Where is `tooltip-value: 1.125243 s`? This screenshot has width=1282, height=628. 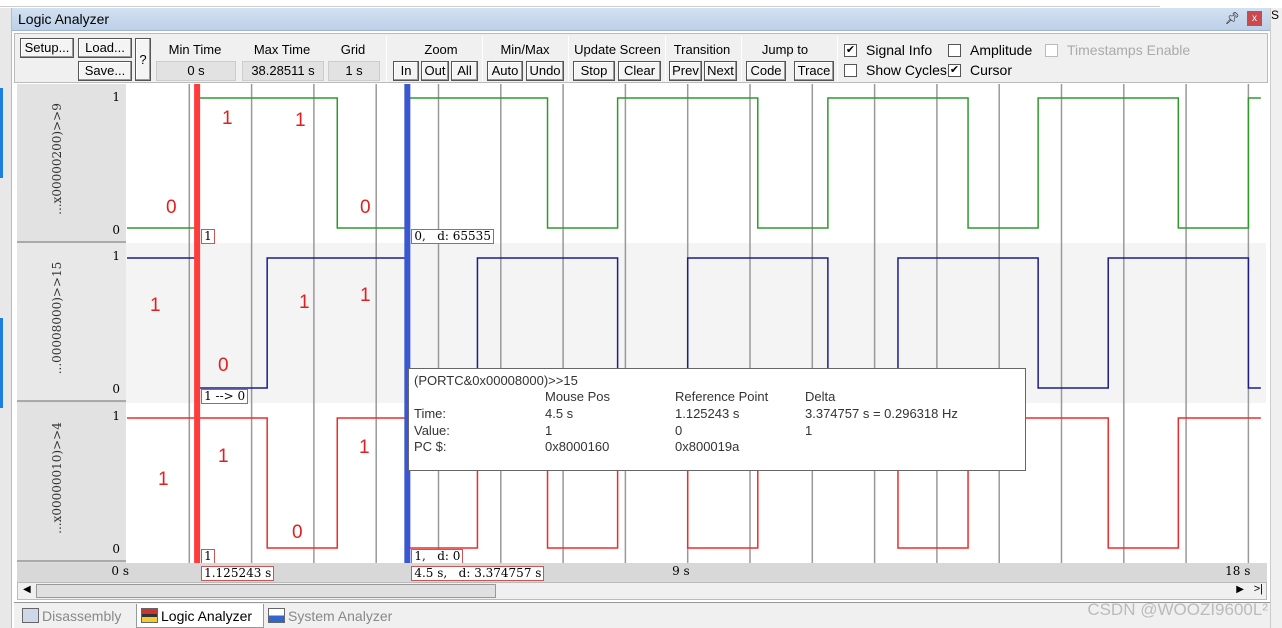 tooltip-value: 1.125243 s is located at coordinates (707, 413).